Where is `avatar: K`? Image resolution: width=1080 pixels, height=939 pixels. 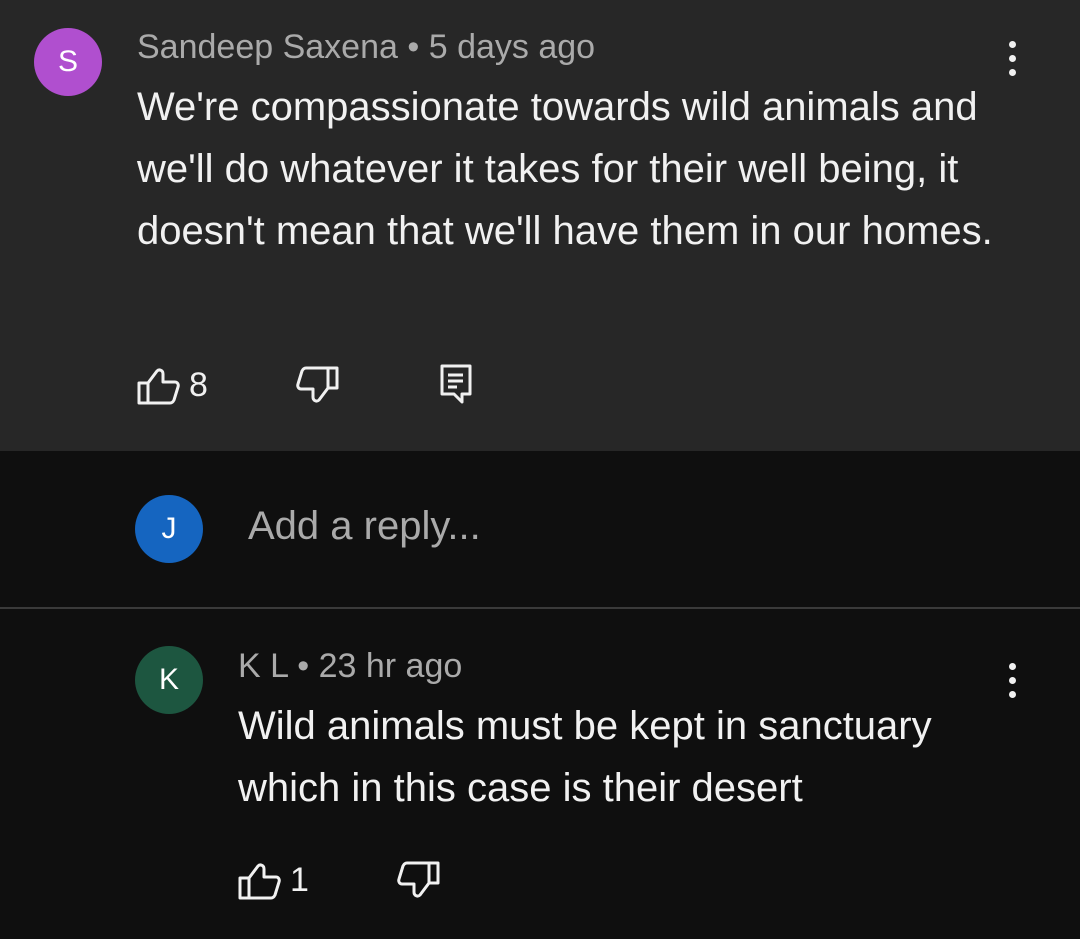 avatar: K is located at coordinates (169, 680).